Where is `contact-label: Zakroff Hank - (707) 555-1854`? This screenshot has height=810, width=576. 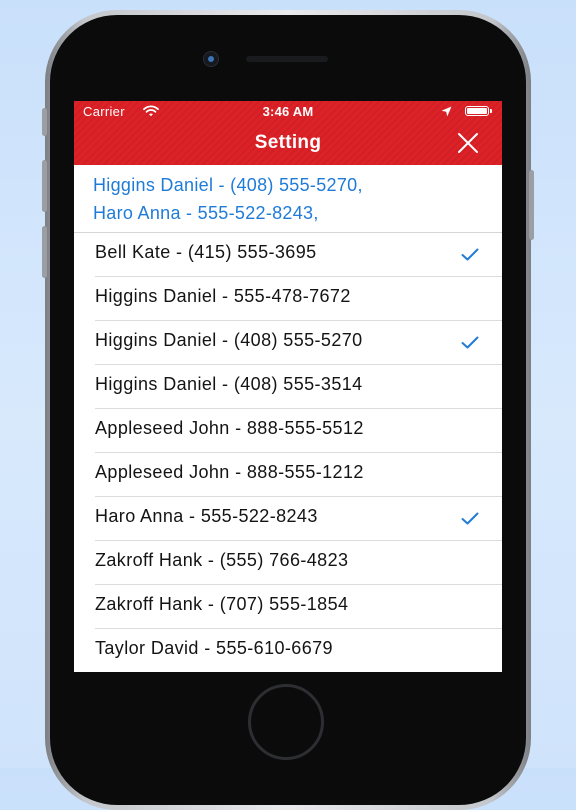
contact-label: Zakroff Hank - (707) 555-1854 is located at coordinates (222, 604).